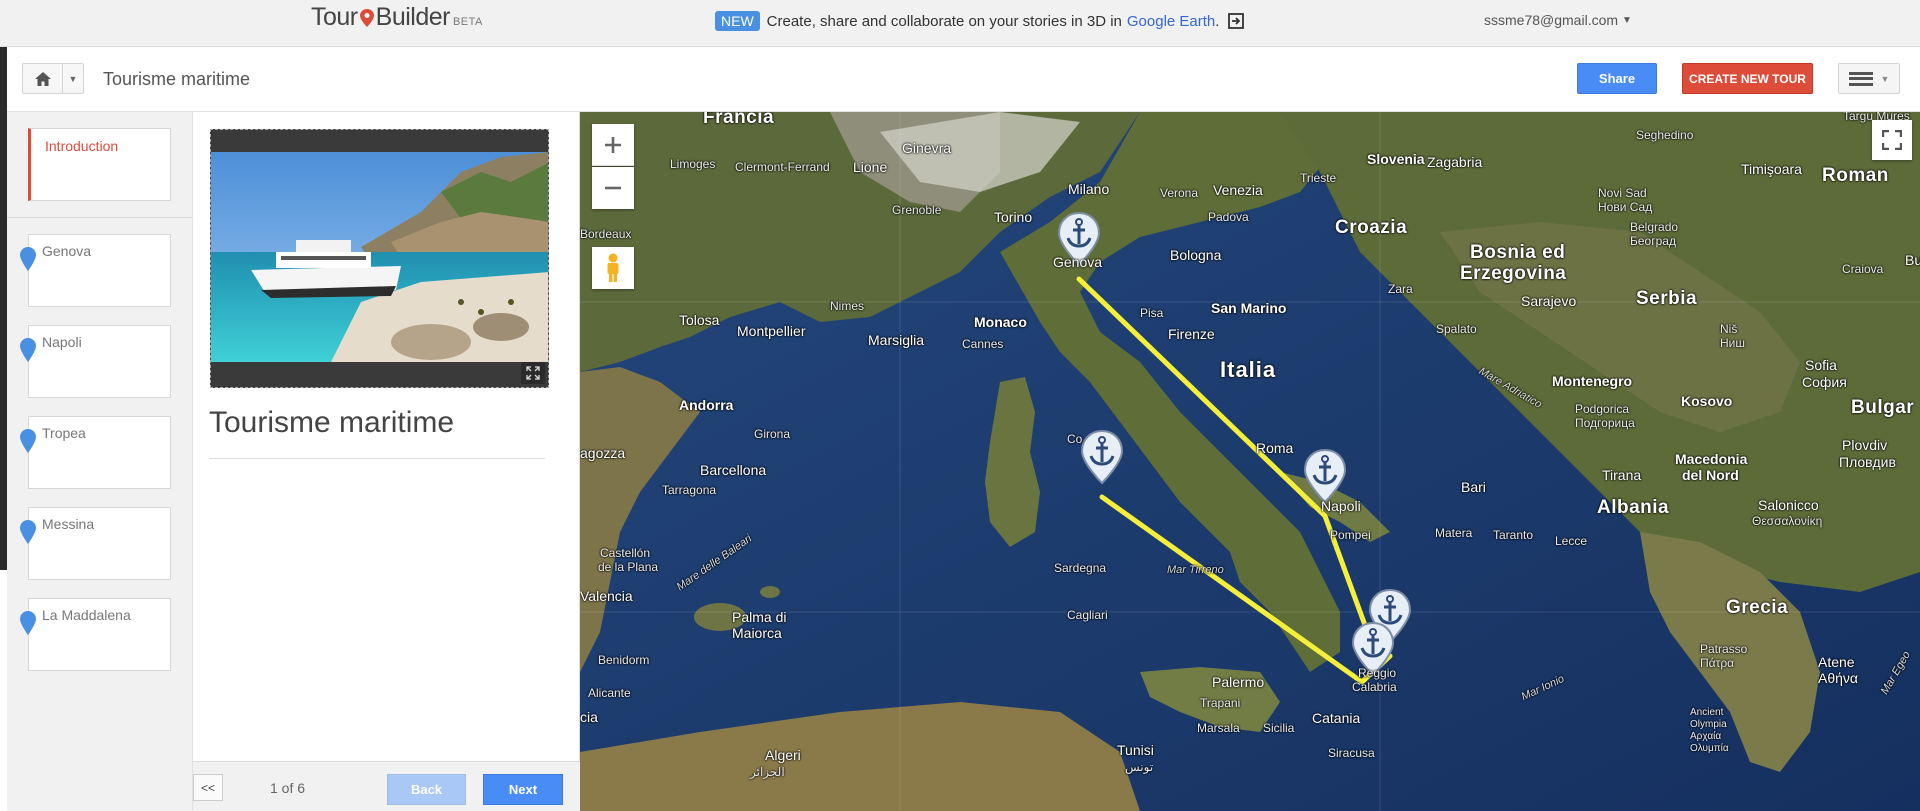 Image resolution: width=1920 pixels, height=811 pixels. Describe the element at coordinates (1788, 505) in the screenshot. I see `map-label-salonicco-1: Salonicco` at that location.